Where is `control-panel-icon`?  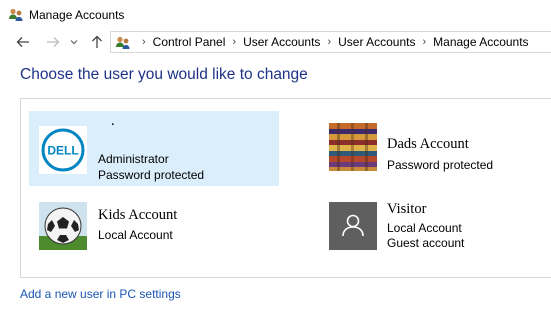 control-panel-icon is located at coordinates (123, 43).